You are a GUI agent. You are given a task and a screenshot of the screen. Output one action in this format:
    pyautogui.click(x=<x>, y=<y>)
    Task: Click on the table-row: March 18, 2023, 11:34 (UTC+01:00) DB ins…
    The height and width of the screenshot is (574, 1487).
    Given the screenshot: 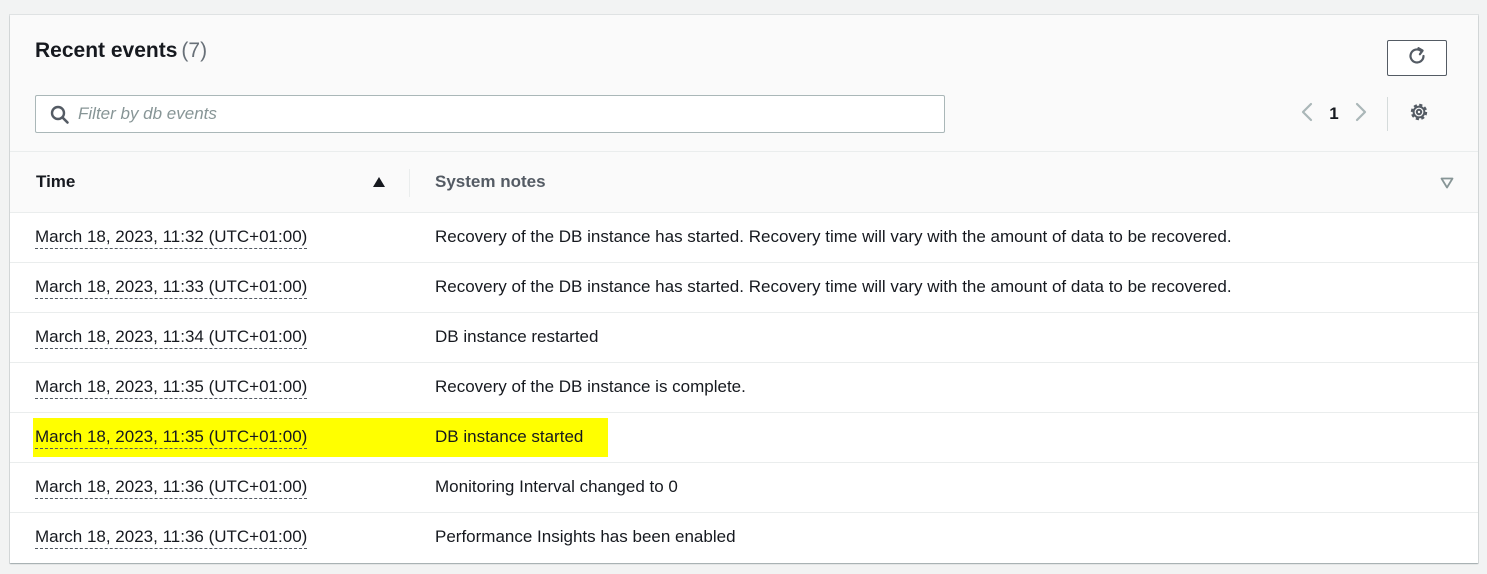 What is the action you would take?
    pyautogui.click(x=744, y=338)
    